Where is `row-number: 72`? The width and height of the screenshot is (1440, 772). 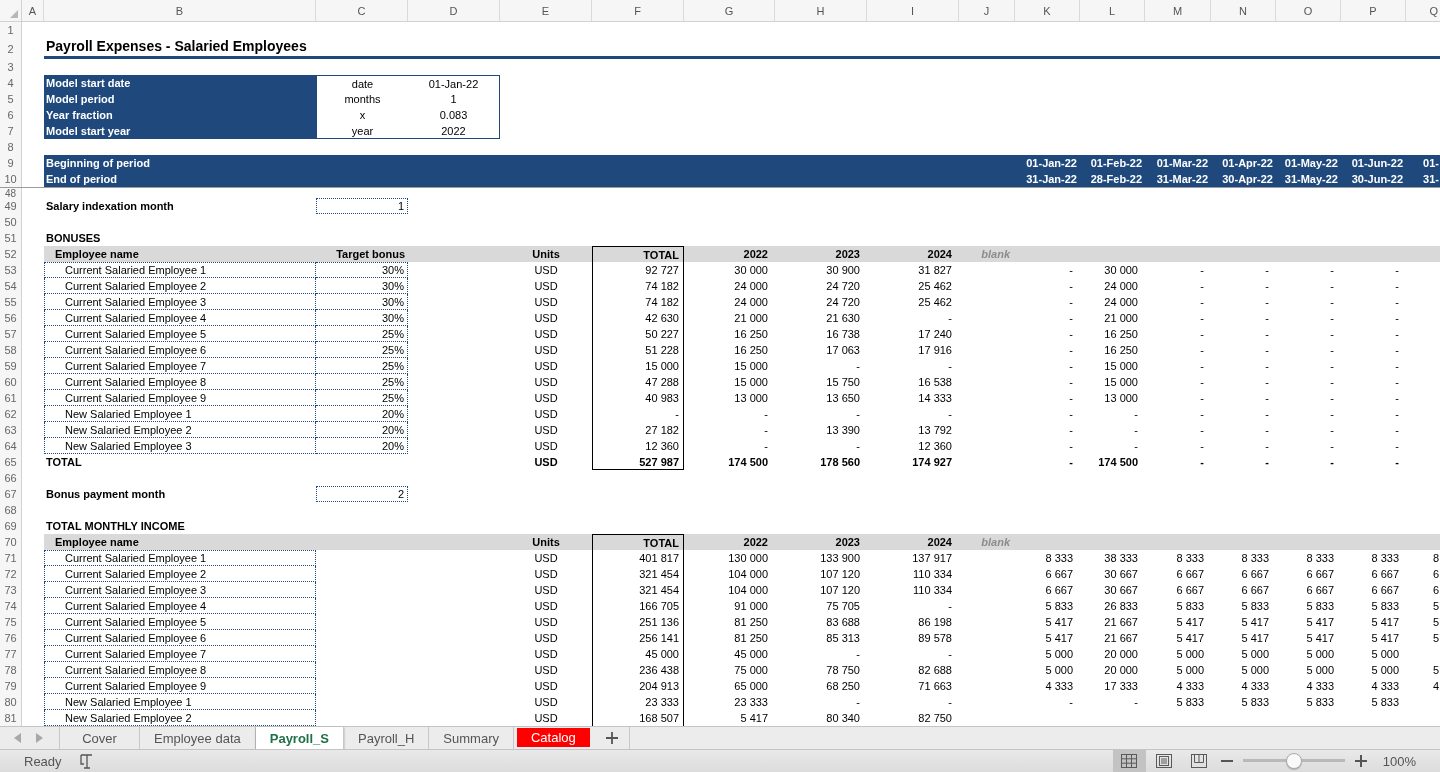 row-number: 72 is located at coordinates (11, 574).